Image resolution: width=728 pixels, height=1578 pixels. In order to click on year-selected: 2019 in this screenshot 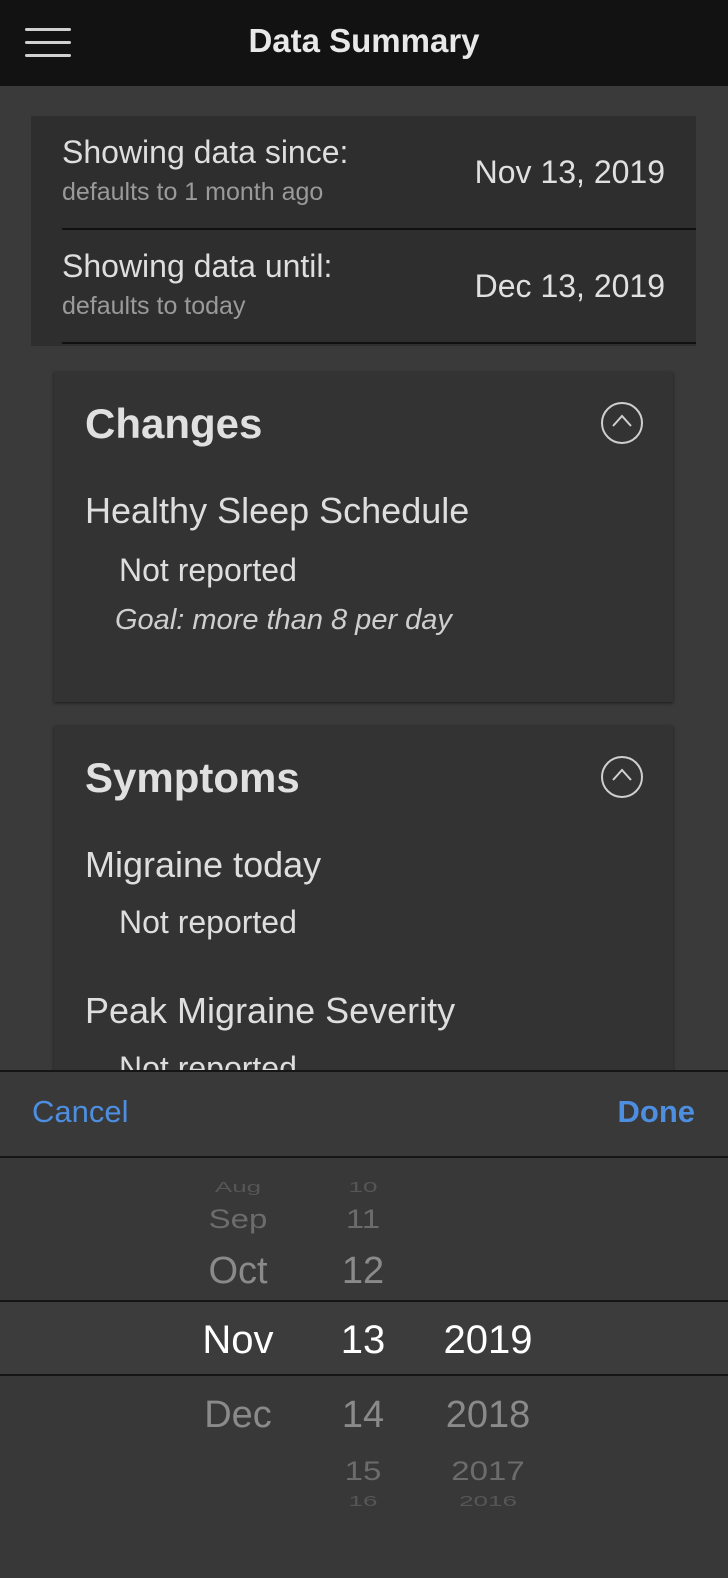, I will do `click(488, 1340)`.